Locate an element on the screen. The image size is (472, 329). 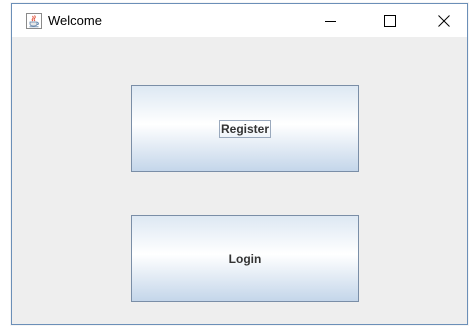
java-cup-icon is located at coordinates (34, 21).